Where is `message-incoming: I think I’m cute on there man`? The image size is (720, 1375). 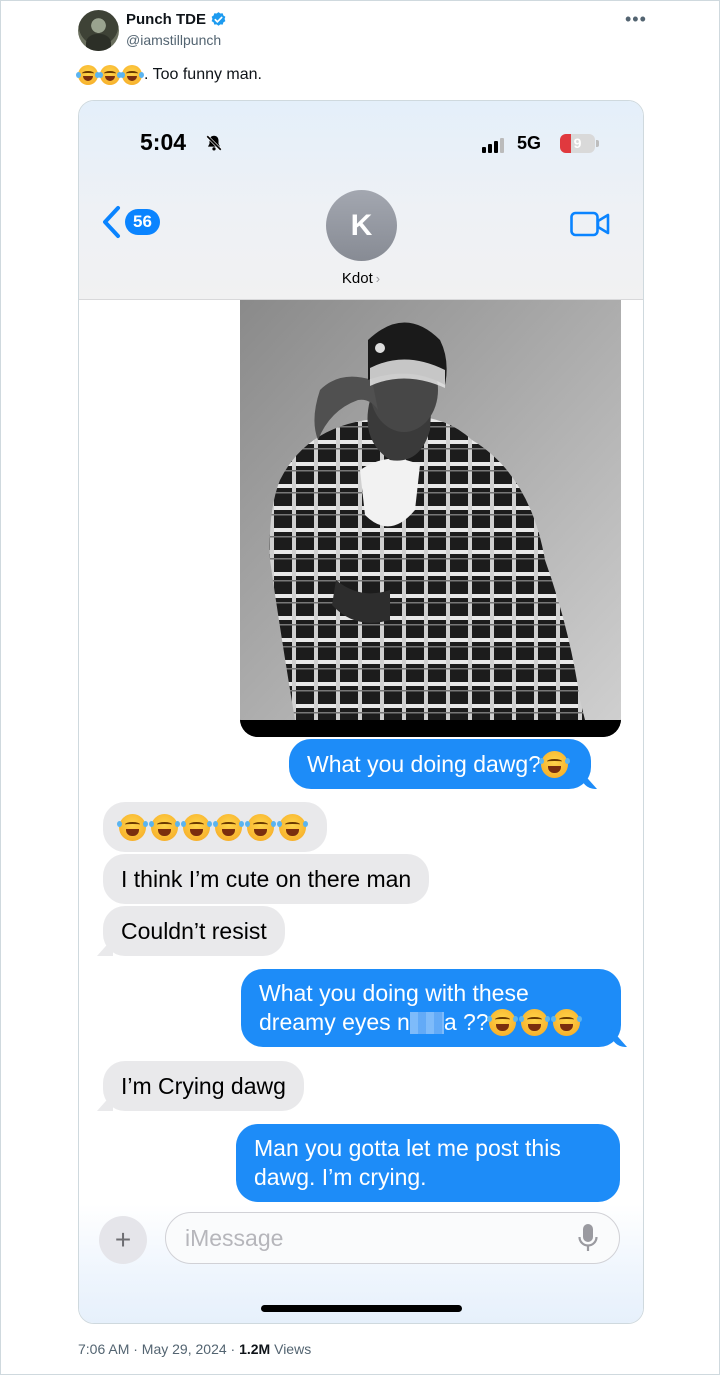
message-incoming: I think I’m cute on there man is located at coordinates (266, 879).